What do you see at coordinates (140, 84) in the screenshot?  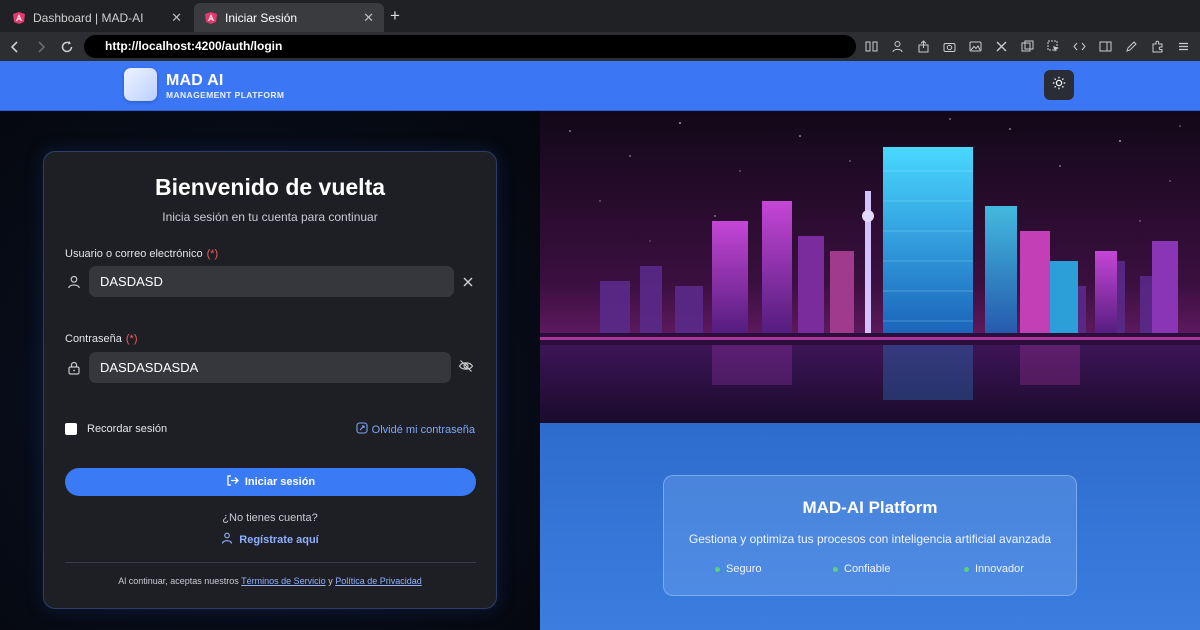 I see `app-logo` at bounding box center [140, 84].